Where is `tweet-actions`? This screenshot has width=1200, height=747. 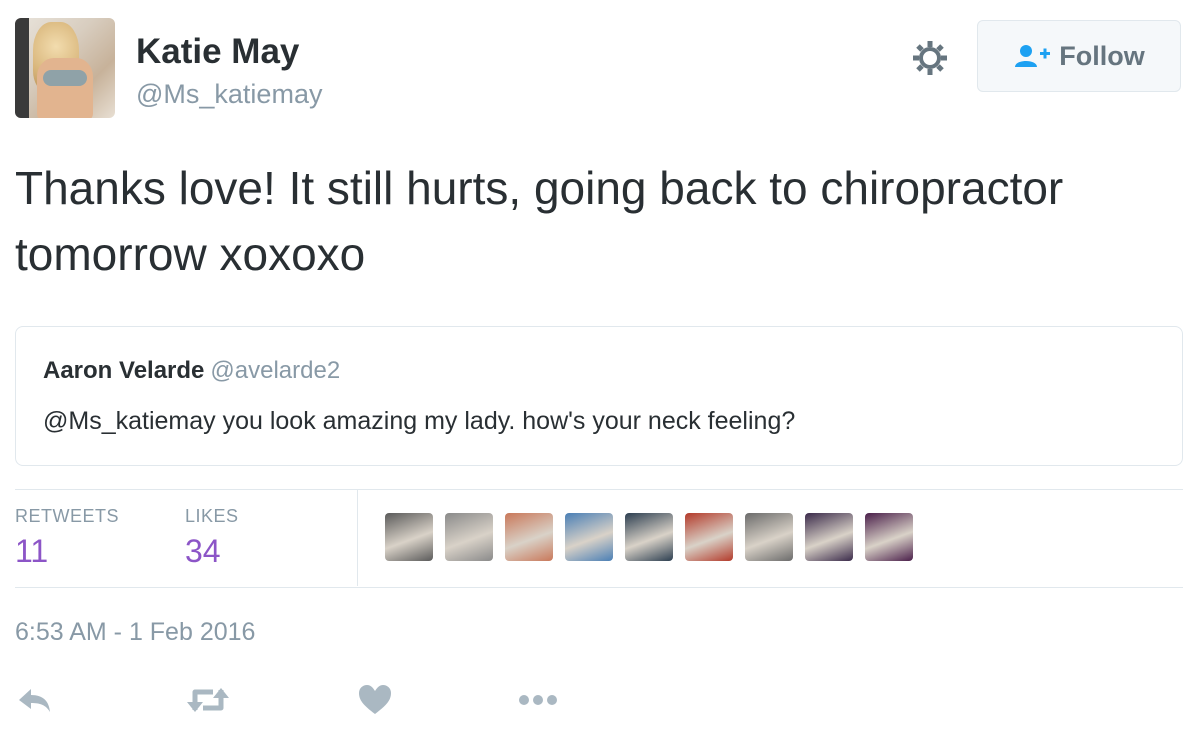 tweet-actions is located at coordinates (295, 700).